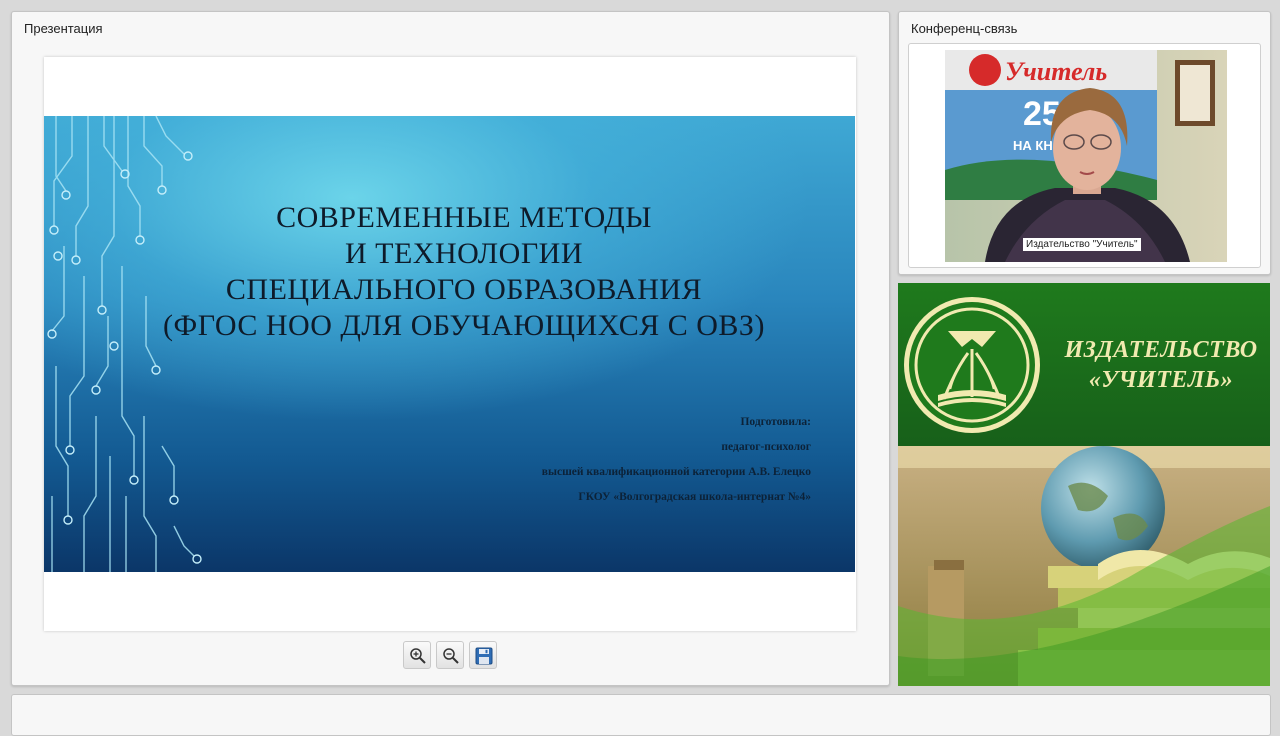 The width and height of the screenshot is (1280, 736). I want to click on slide-credit-line: ГКОУ «Волгоградская школа-интернат №4», so click(694, 497).